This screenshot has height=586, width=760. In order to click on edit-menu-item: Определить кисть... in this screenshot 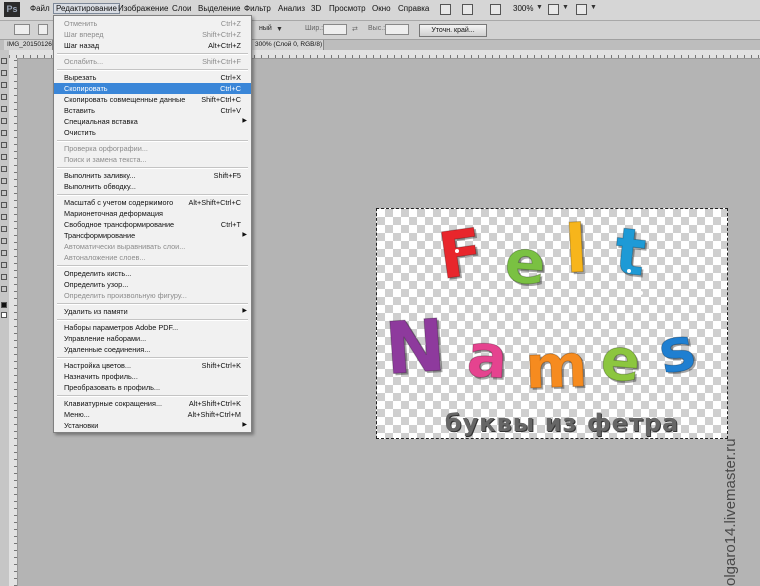, I will do `click(152, 273)`.